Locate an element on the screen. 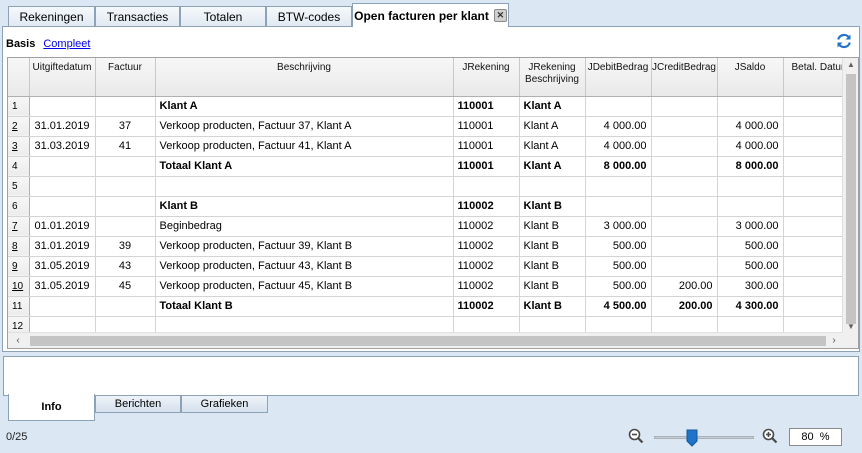 This screenshot has height=453, width=862. scroll-right-icon: › is located at coordinates (834, 340).